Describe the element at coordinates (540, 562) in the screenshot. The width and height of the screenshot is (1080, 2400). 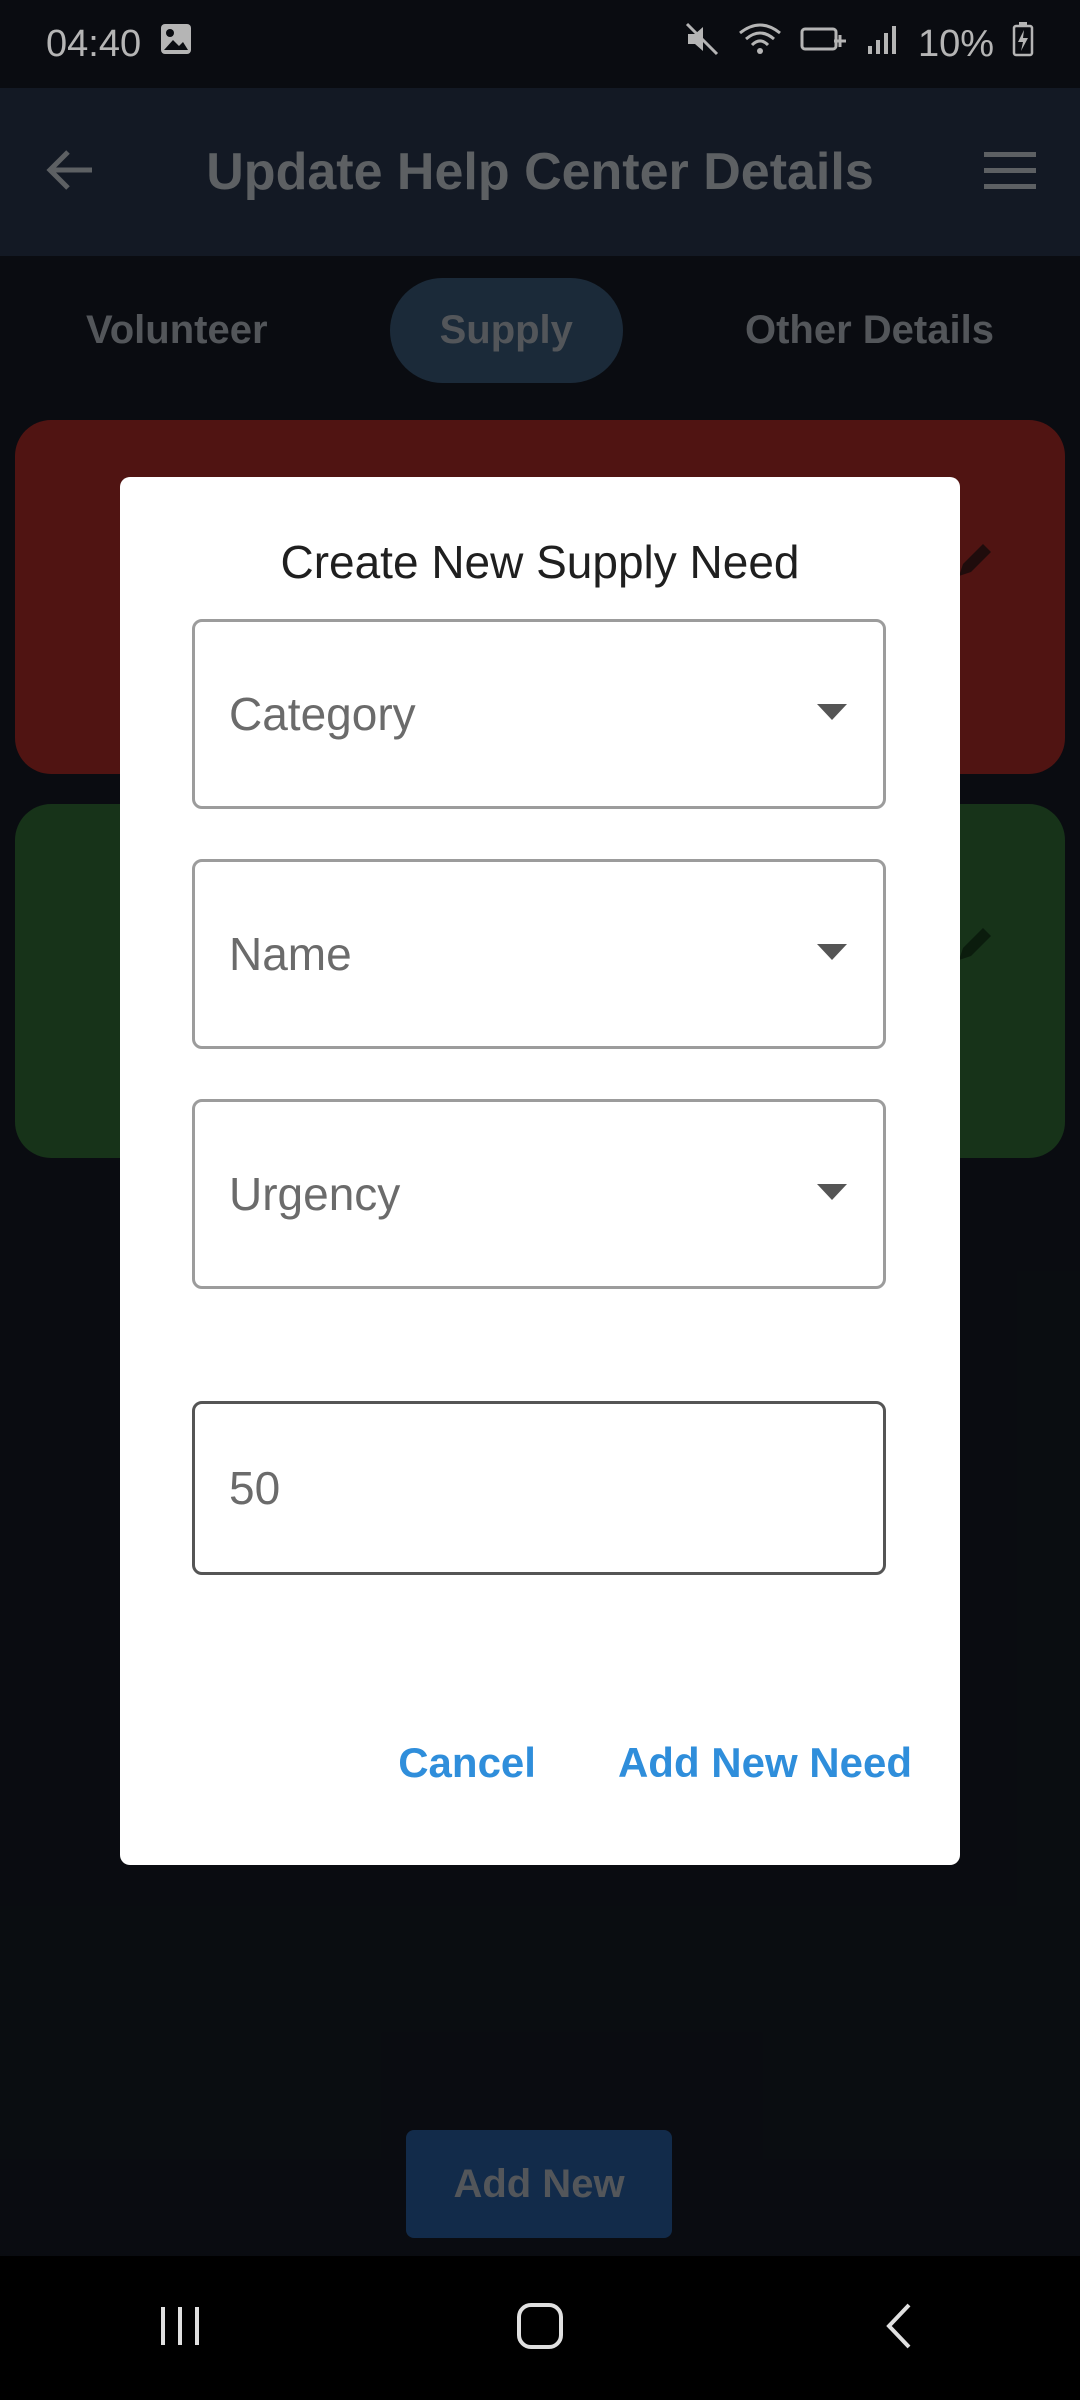
I see `dialog-title: Create New Supply Need` at that location.